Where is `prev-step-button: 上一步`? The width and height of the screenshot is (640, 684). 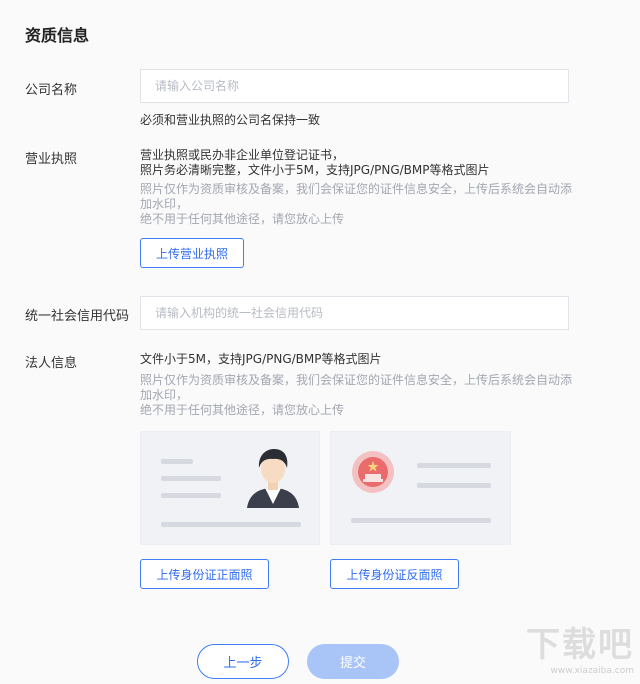 prev-step-button: 上一步 is located at coordinates (243, 661).